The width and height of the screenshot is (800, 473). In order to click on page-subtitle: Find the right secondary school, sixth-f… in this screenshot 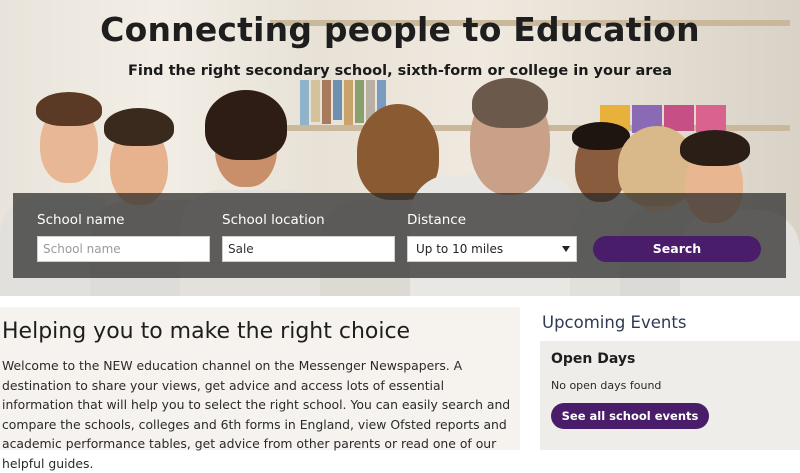, I will do `click(400, 71)`.